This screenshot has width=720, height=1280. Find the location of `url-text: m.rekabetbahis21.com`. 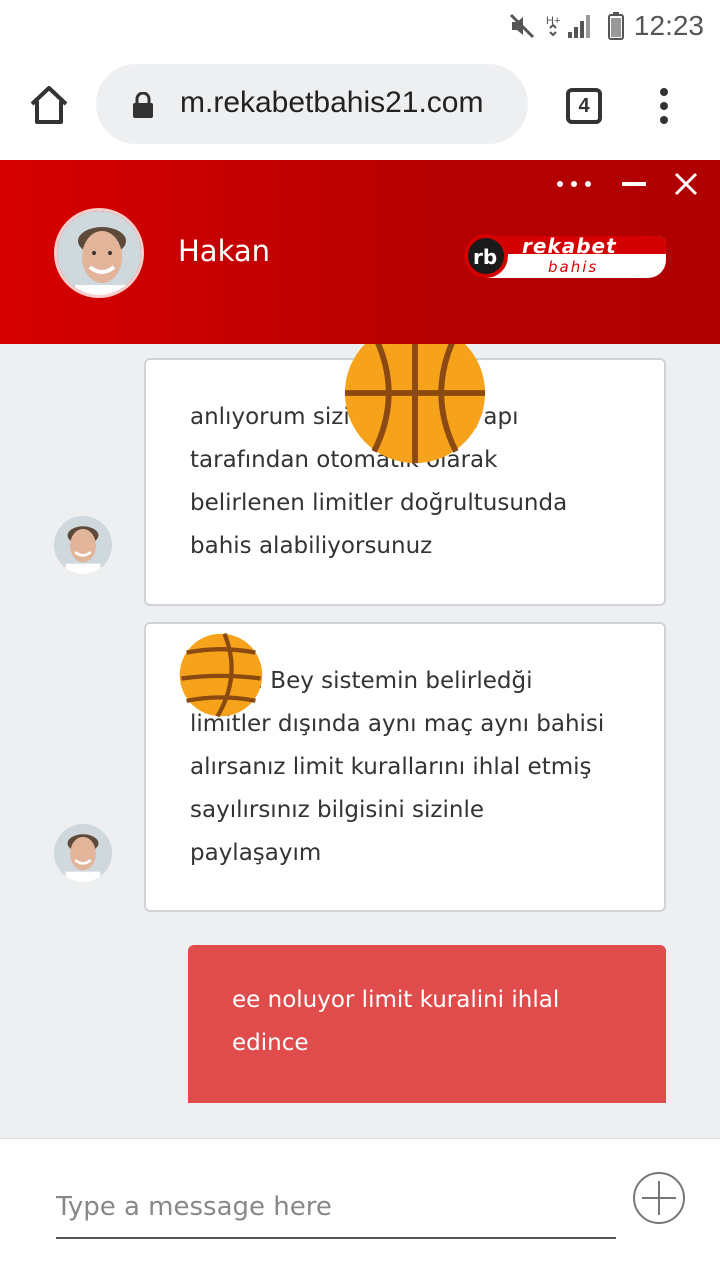

url-text: m.rekabetbahis21.com is located at coordinates (332, 102).